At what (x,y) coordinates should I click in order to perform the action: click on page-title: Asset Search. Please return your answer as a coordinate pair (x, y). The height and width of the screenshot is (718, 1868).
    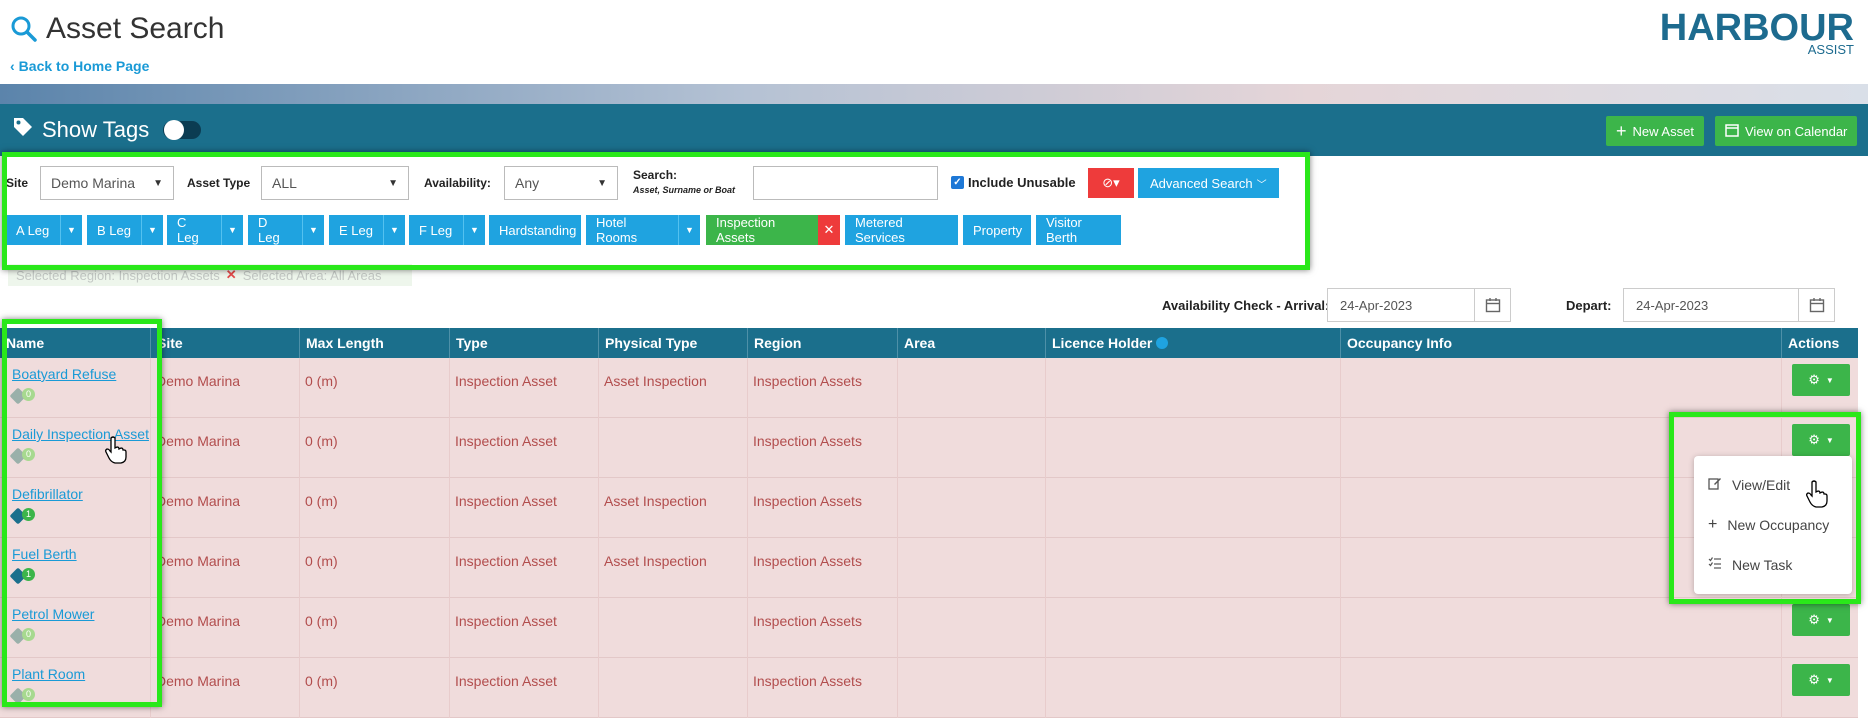
    Looking at the image, I should click on (117, 29).